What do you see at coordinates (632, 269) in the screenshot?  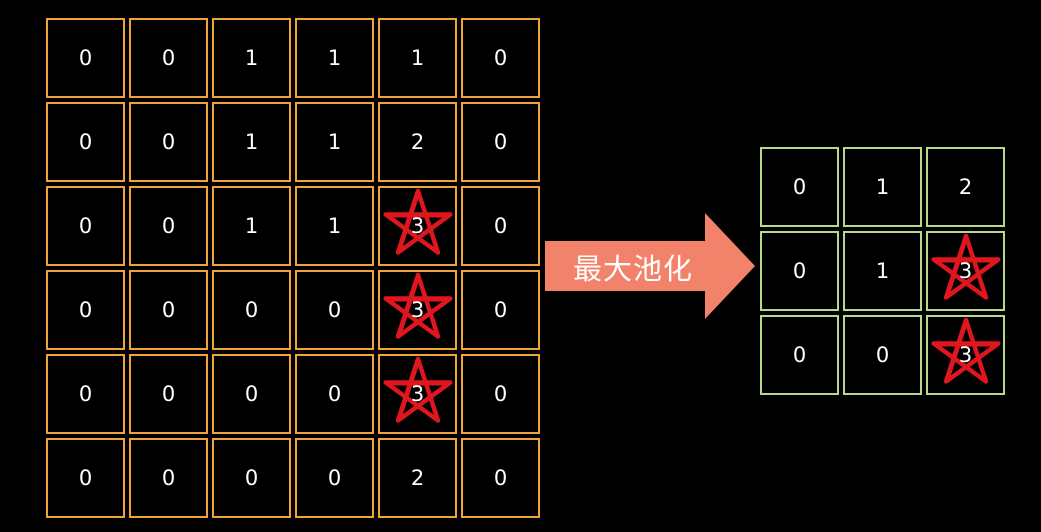 I see `max-pooling-label: 最大池化` at bounding box center [632, 269].